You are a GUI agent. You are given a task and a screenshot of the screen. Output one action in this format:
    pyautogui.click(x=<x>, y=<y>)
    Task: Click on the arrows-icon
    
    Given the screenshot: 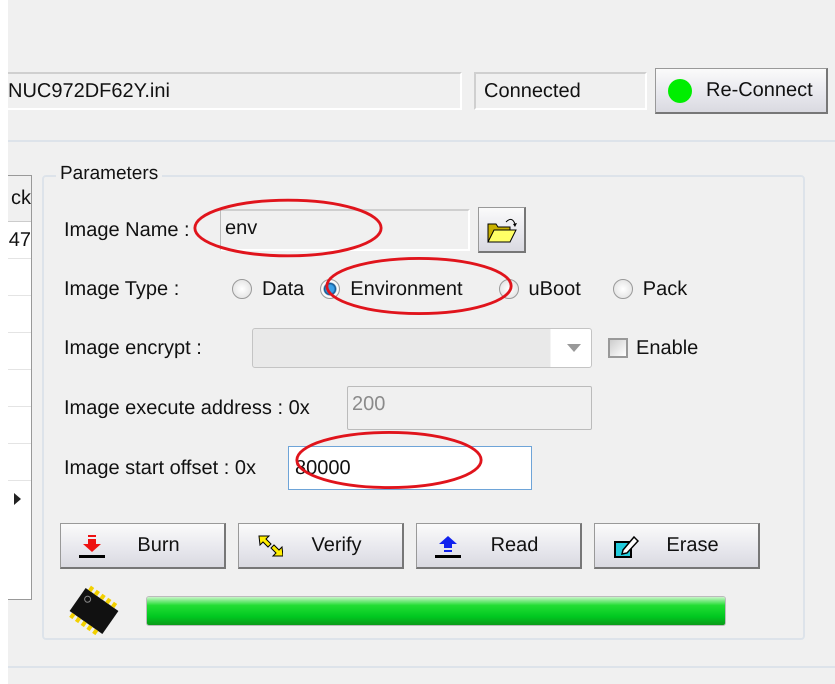 What is the action you would take?
    pyautogui.click(x=270, y=546)
    